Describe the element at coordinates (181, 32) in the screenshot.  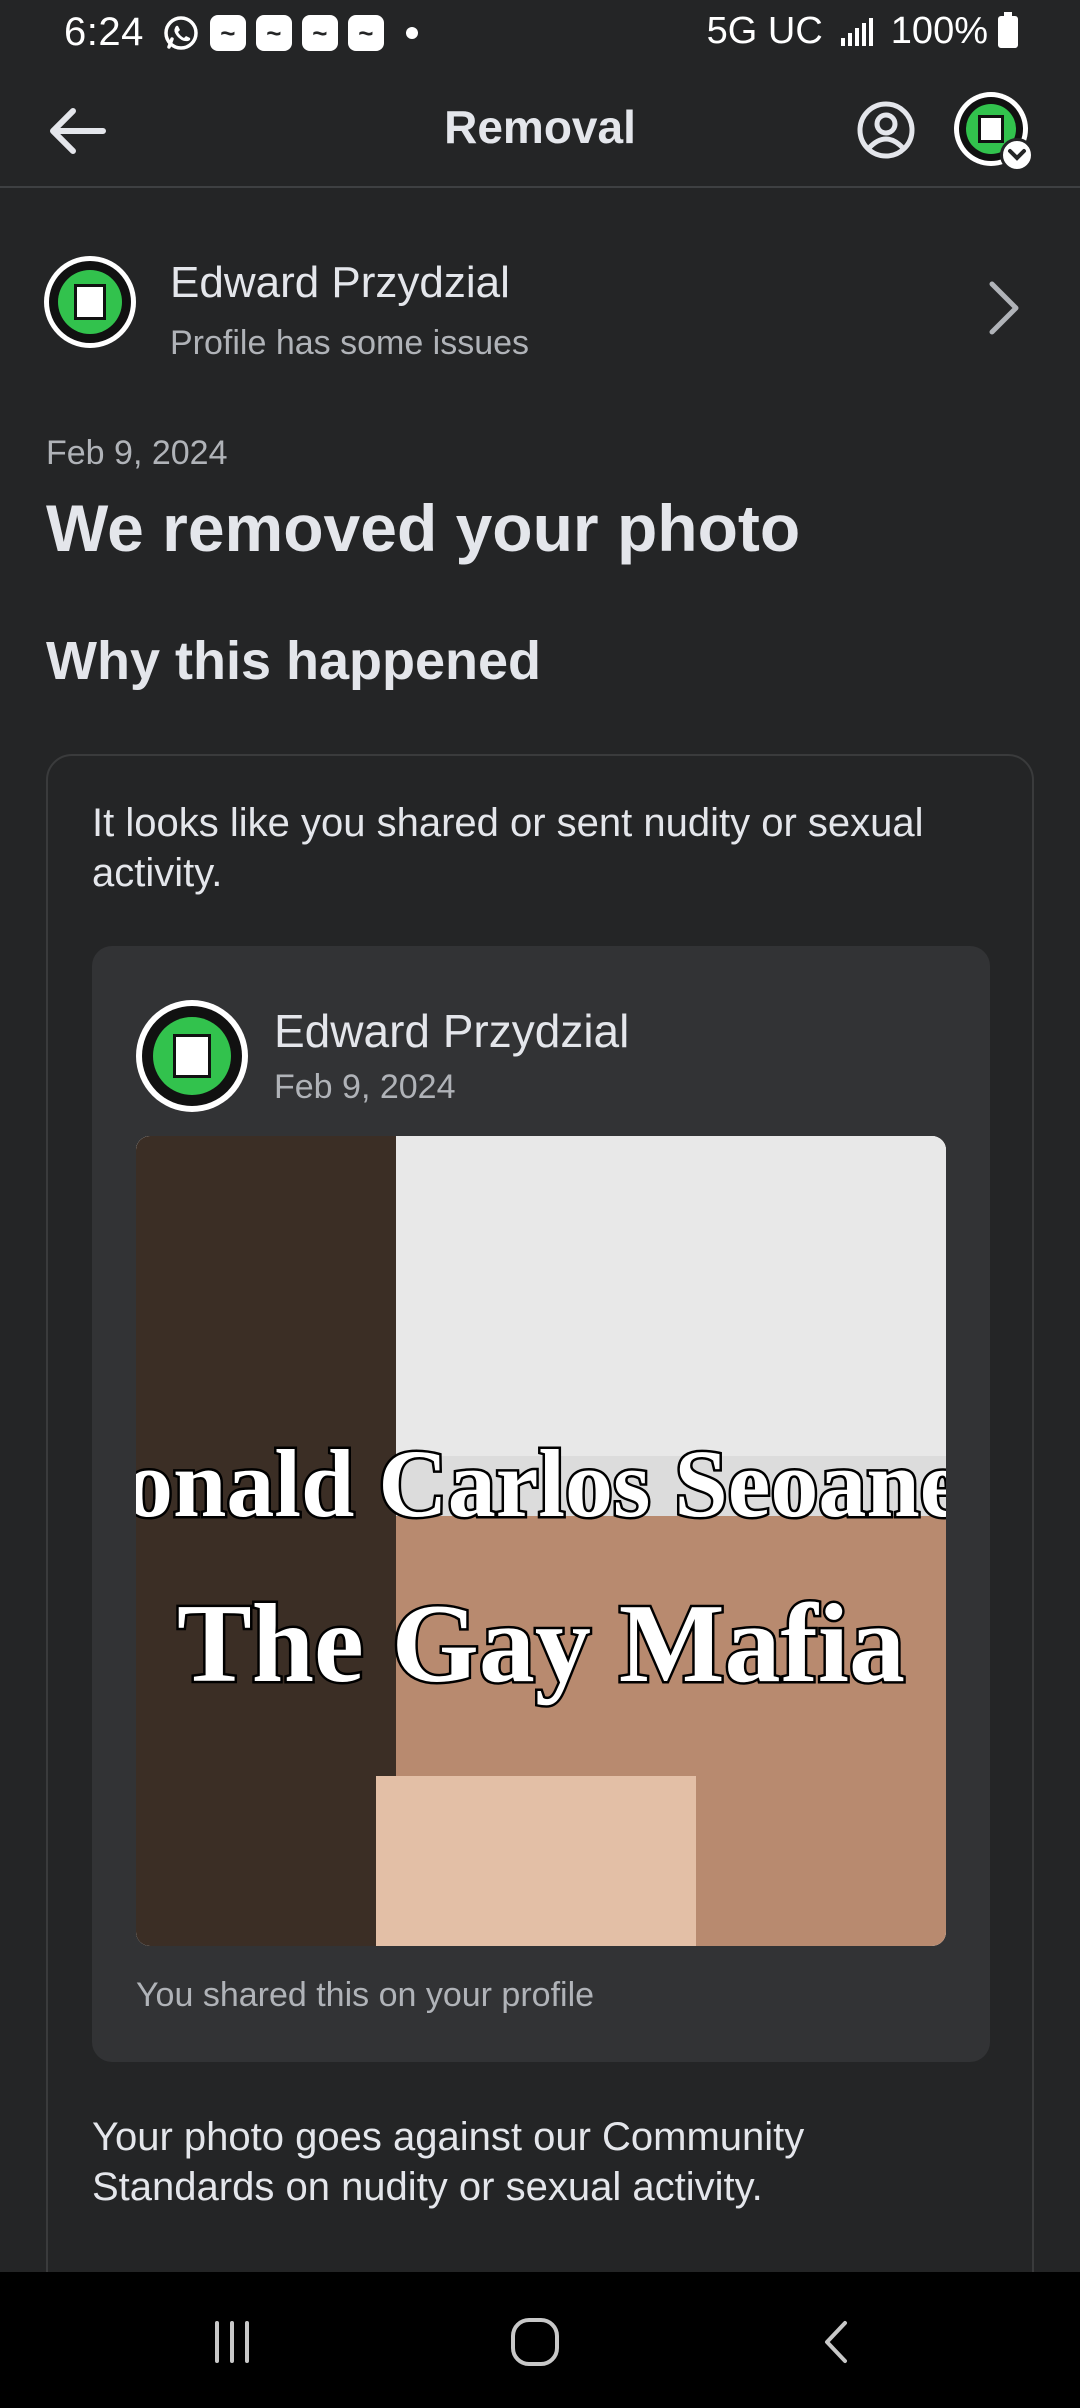
I see `whatsapp-icon` at that location.